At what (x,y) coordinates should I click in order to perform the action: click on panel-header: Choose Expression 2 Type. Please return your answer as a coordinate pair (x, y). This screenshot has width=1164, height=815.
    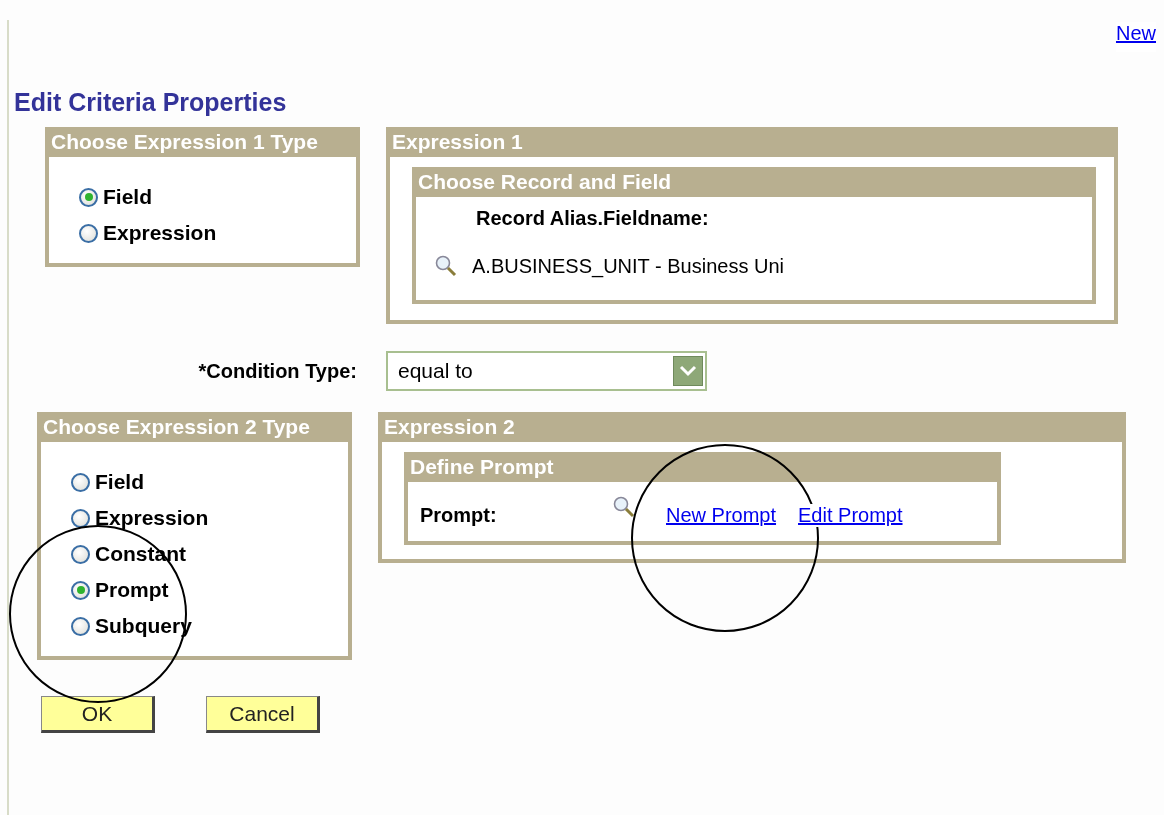
    Looking at the image, I should click on (194, 427).